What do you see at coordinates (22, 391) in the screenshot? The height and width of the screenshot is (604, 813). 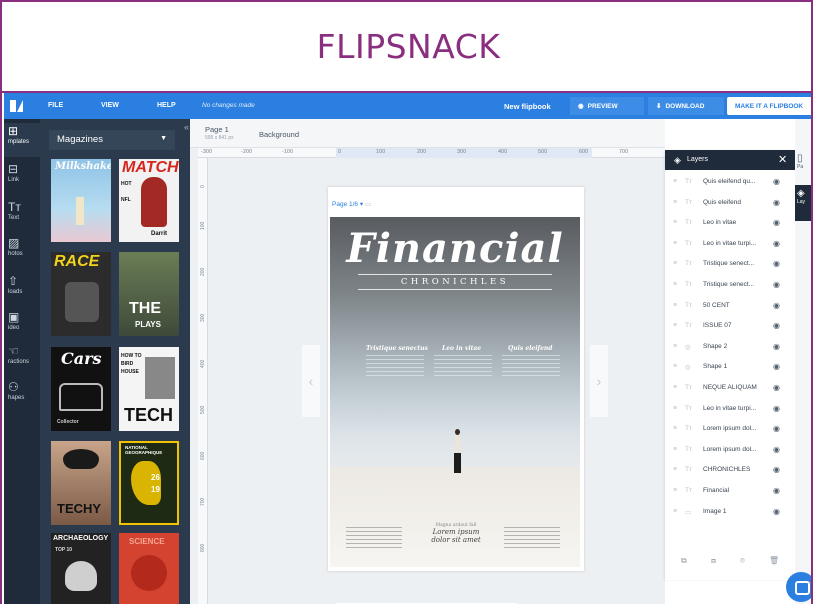 I see `rail-shapes: ⚇ hapes` at bounding box center [22, 391].